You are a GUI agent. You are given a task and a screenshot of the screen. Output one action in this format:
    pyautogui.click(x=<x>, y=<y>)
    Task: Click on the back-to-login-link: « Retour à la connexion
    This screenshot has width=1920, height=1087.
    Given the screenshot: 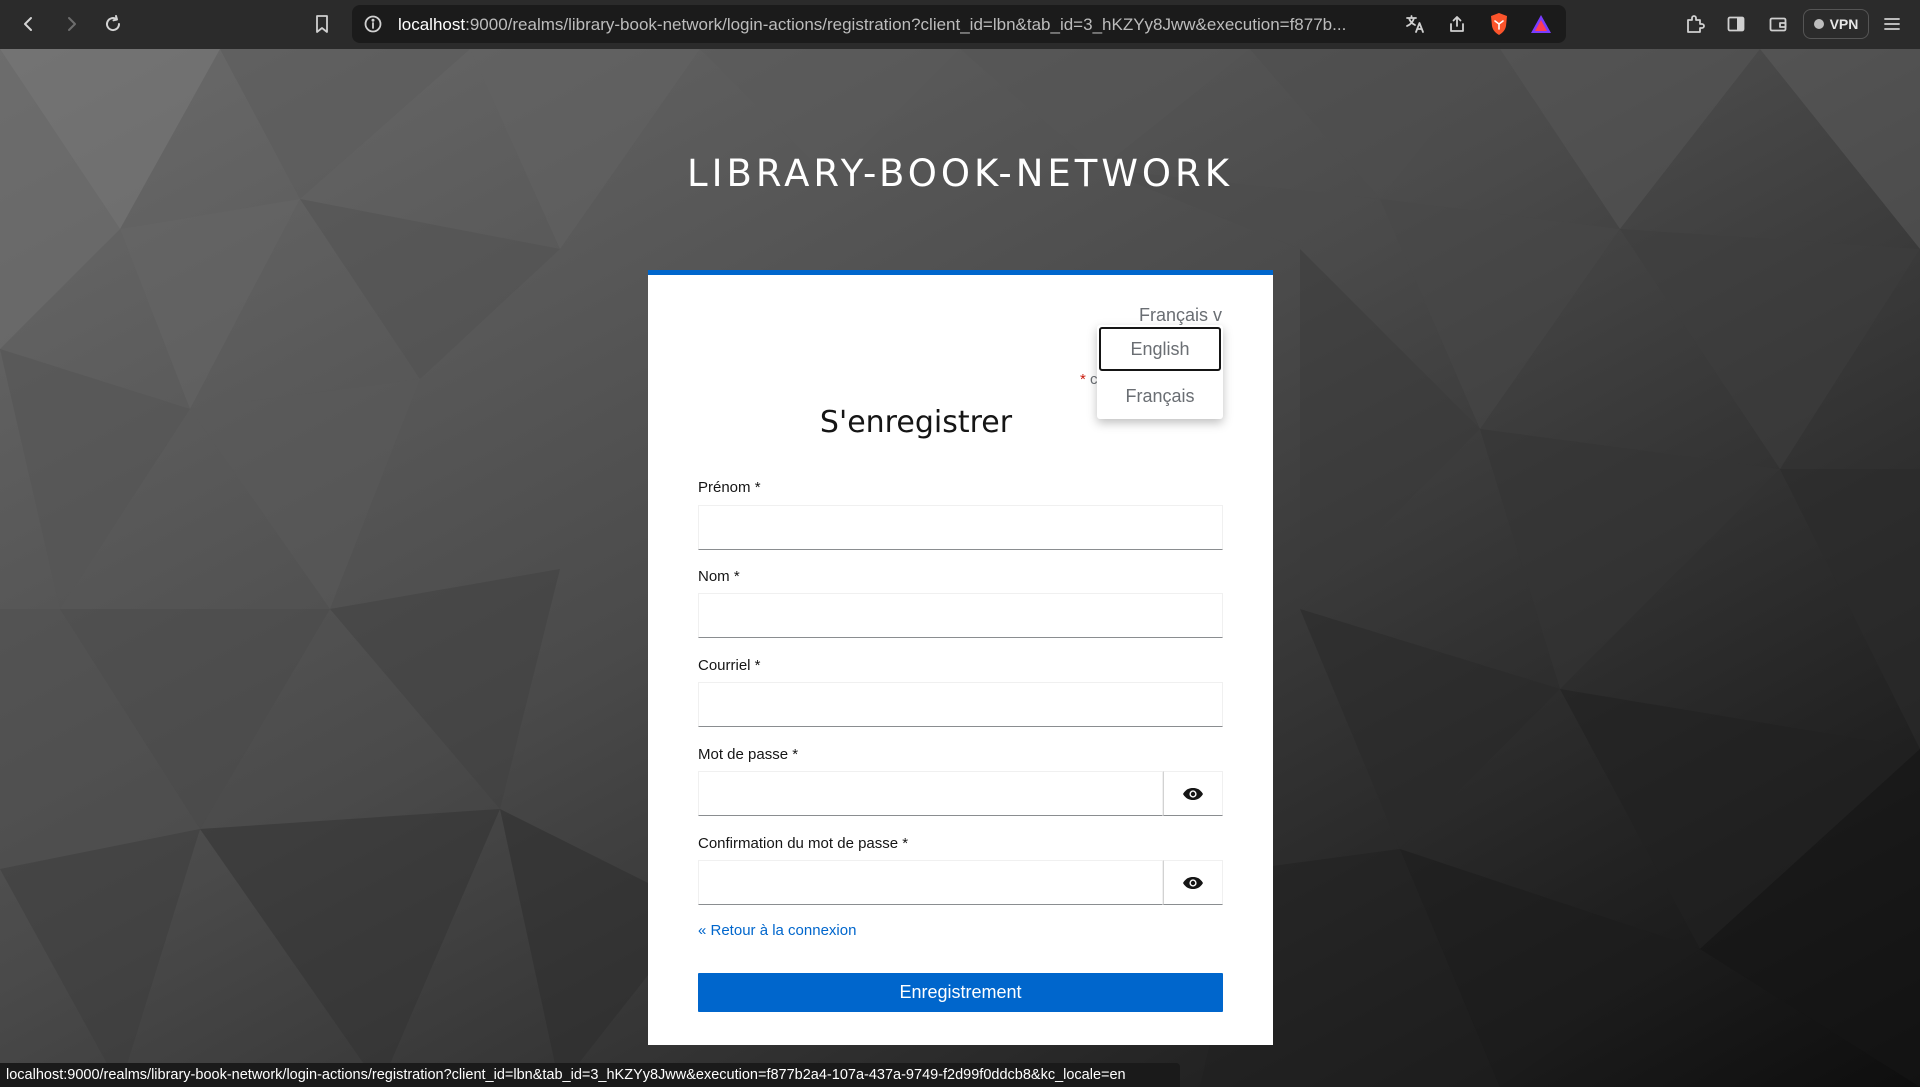 What is the action you would take?
    pyautogui.click(x=777, y=930)
    